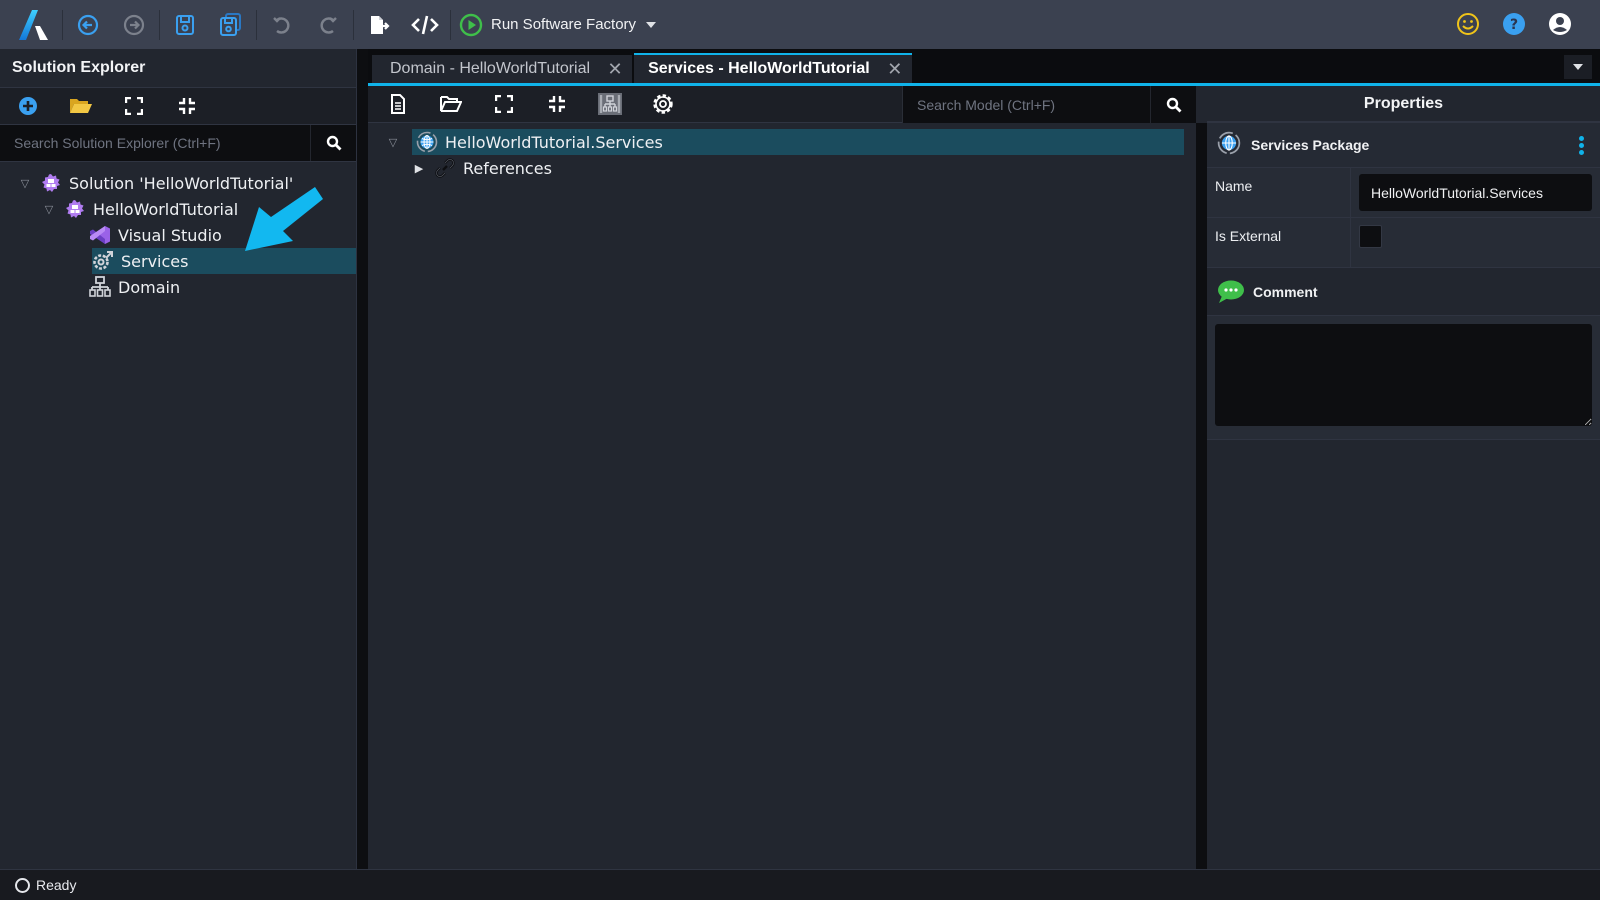 The image size is (1600, 900). What do you see at coordinates (170, 235) in the screenshot?
I see `tree-item-label: Visual Studio` at bounding box center [170, 235].